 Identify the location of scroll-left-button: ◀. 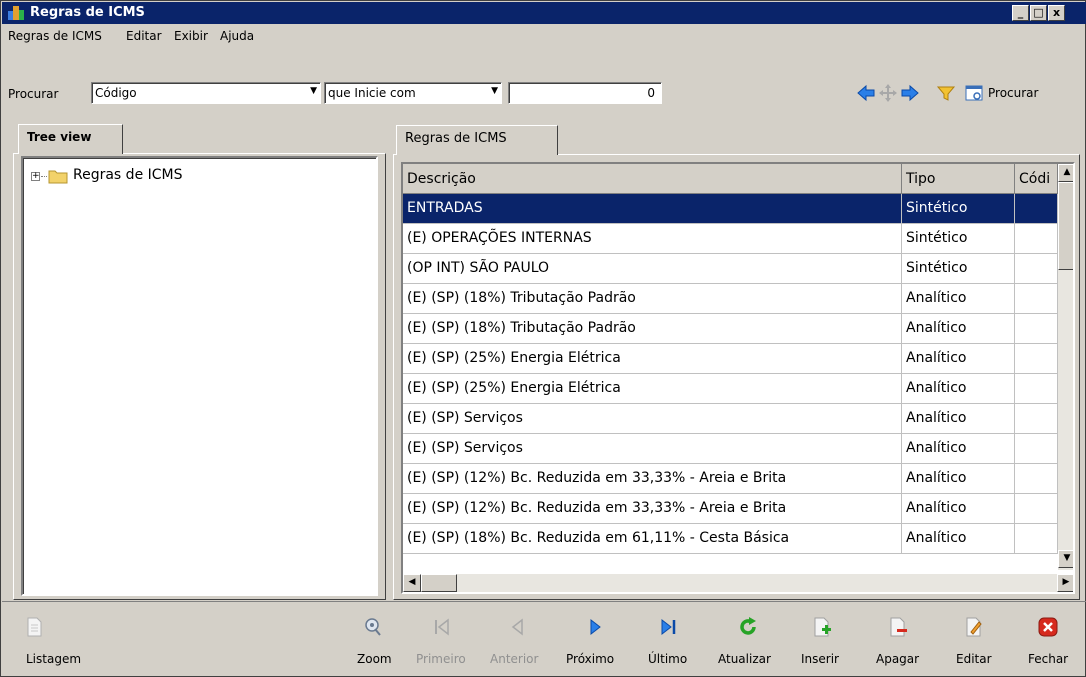
(412, 583).